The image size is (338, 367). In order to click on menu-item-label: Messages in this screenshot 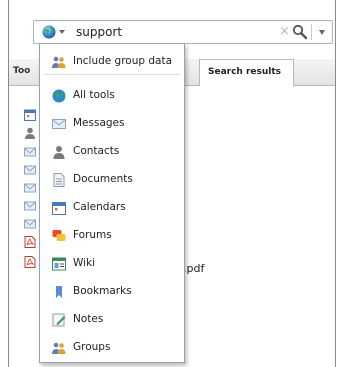, I will do `click(99, 123)`.